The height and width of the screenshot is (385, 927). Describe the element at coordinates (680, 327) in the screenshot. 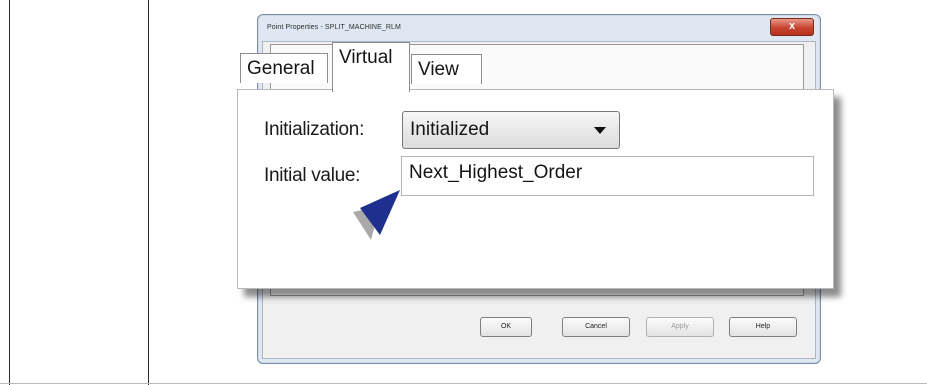

I see `apply-button: Apply` at that location.